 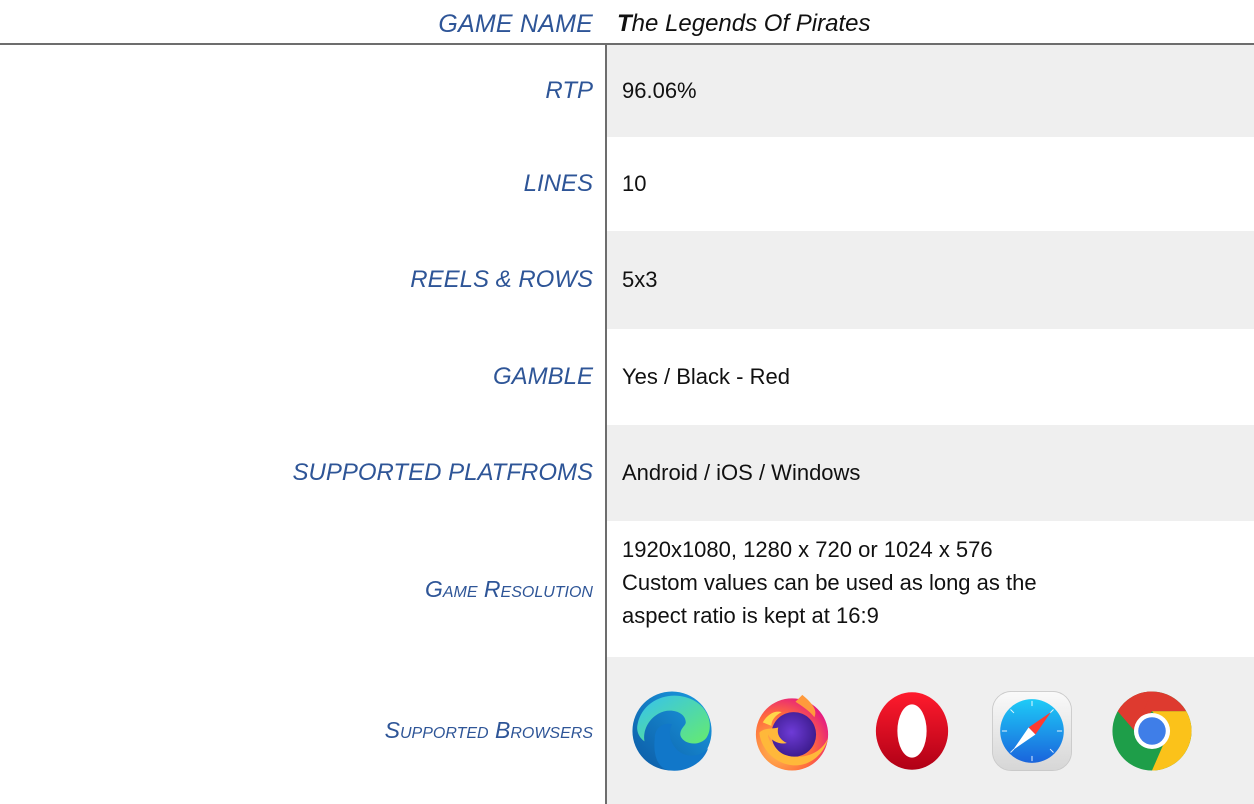 I want to click on resolution-line-1: 1920x1080, 1280 x 720 or 1024 x 576, so click(x=807, y=549).